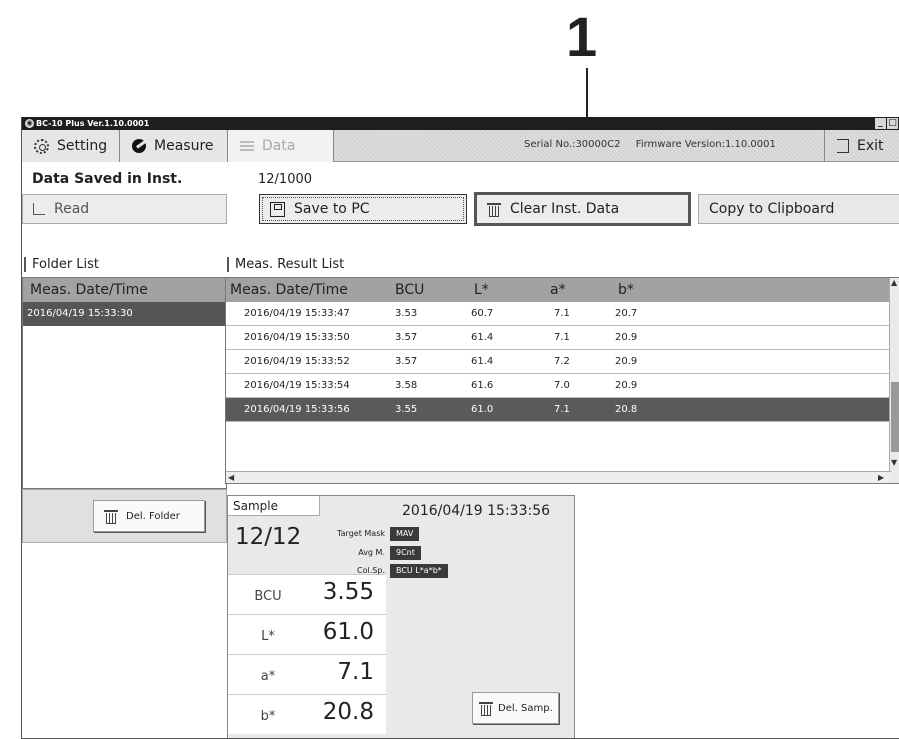 The width and height of the screenshot is (899, 739). Describe the element at coordinates (361, 533) in the screenshot. I see `target-mask-label: Target Mask` at that location.